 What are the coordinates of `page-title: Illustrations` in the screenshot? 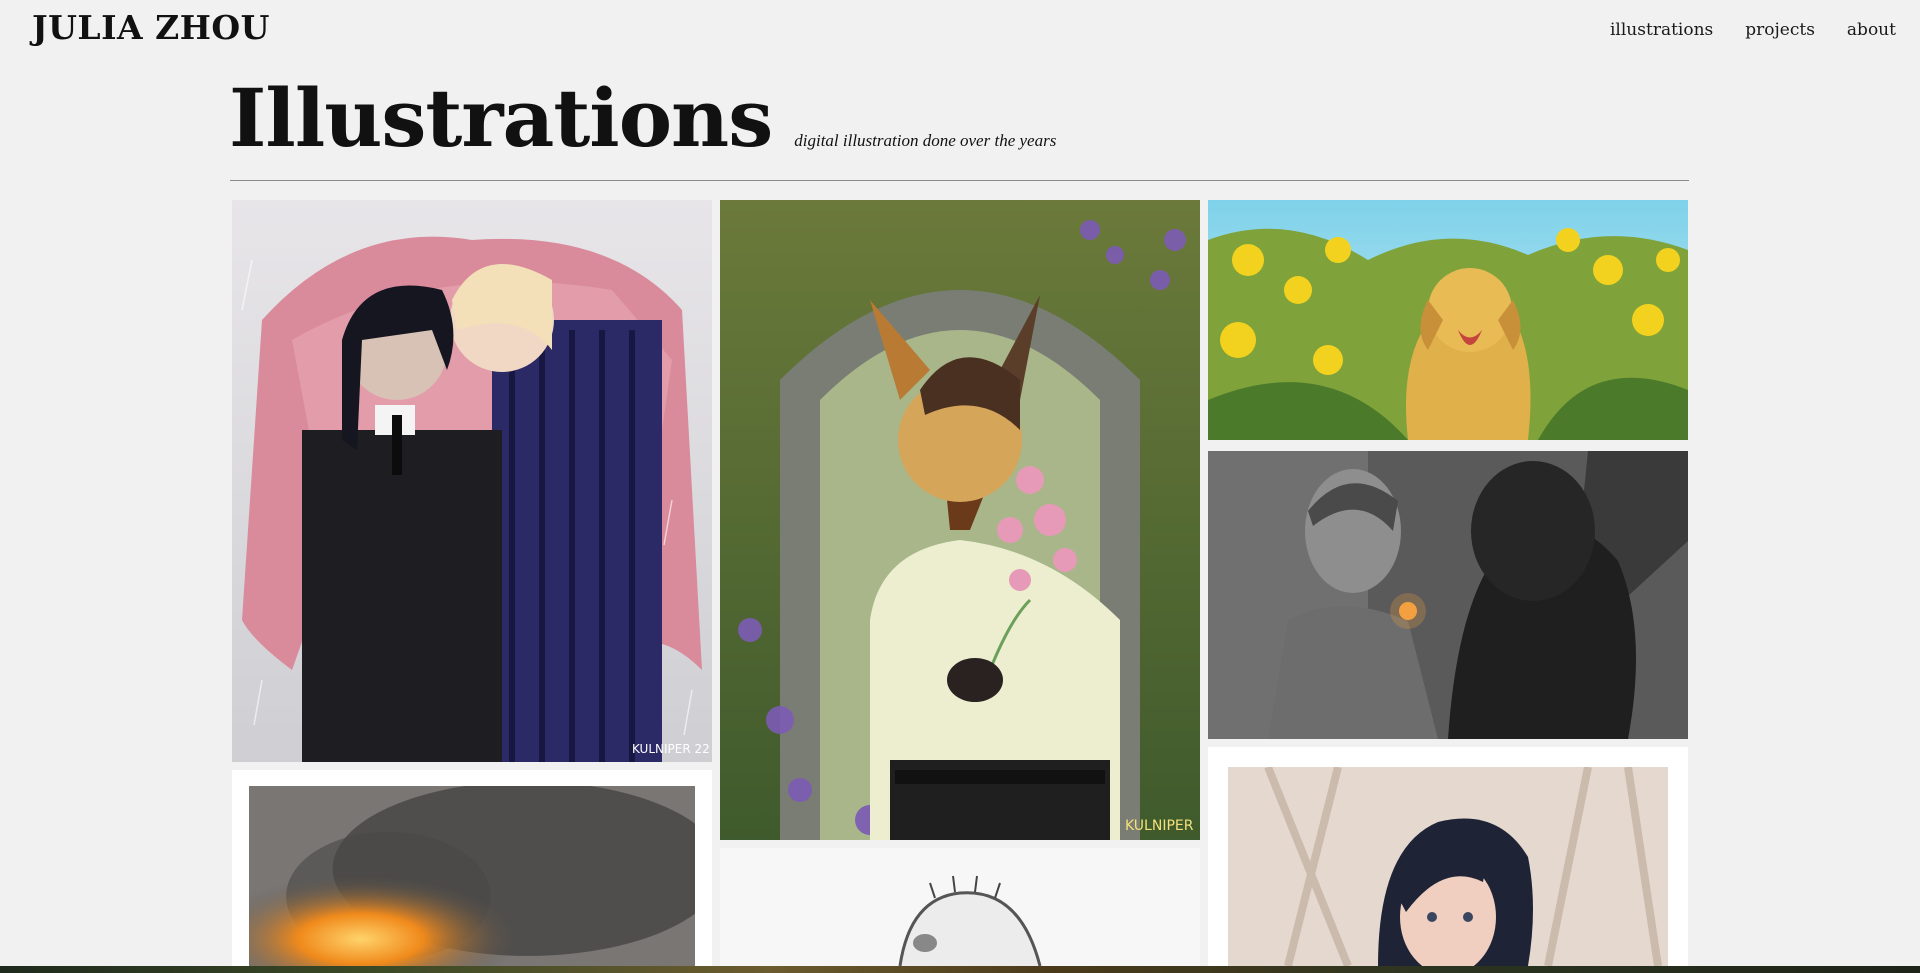 It's located at (501, 118).